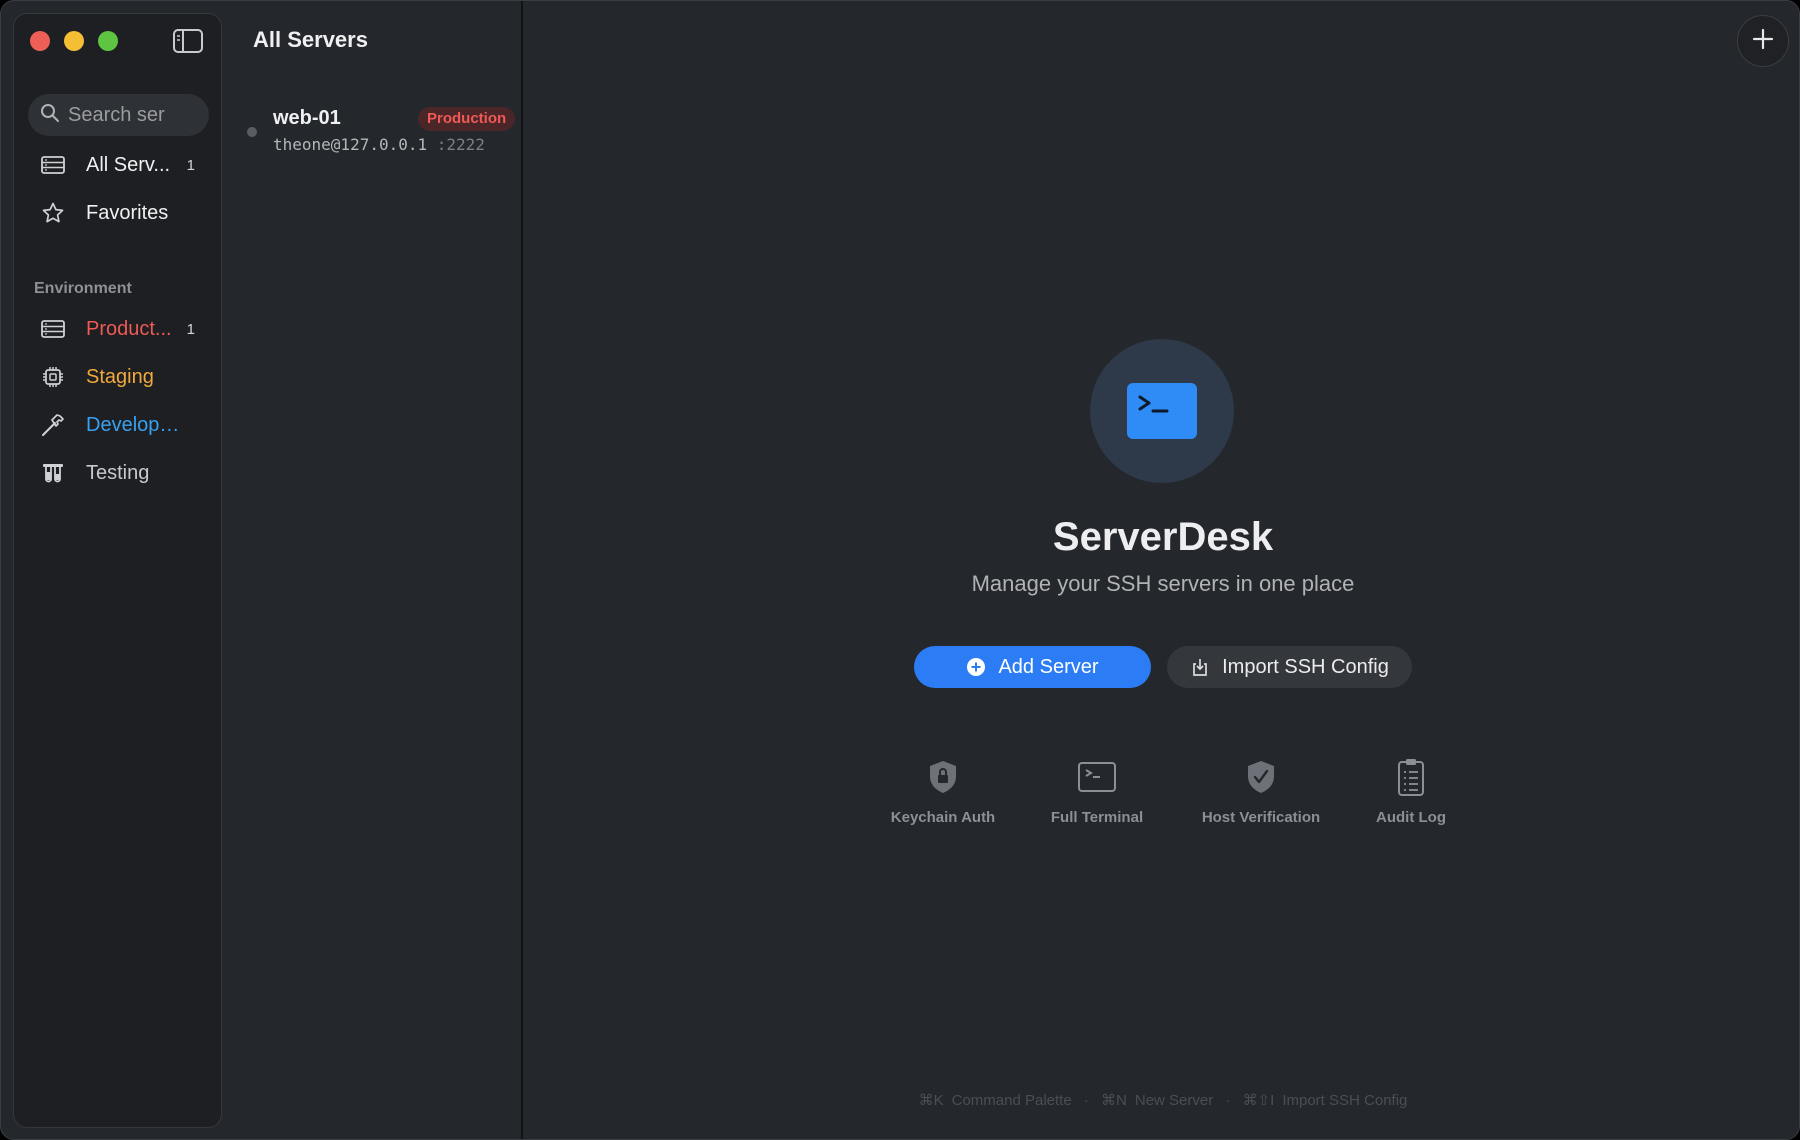 This screenshot has height=1140, width=1800. I want to click on feature-full-terminal: Full Terminal, so click(1097, 791).